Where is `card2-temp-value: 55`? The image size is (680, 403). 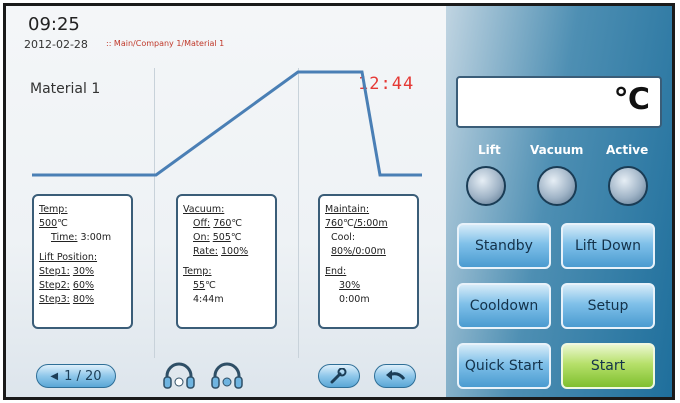
card2-temp-value: 55 is located at coordinates (199, 285).